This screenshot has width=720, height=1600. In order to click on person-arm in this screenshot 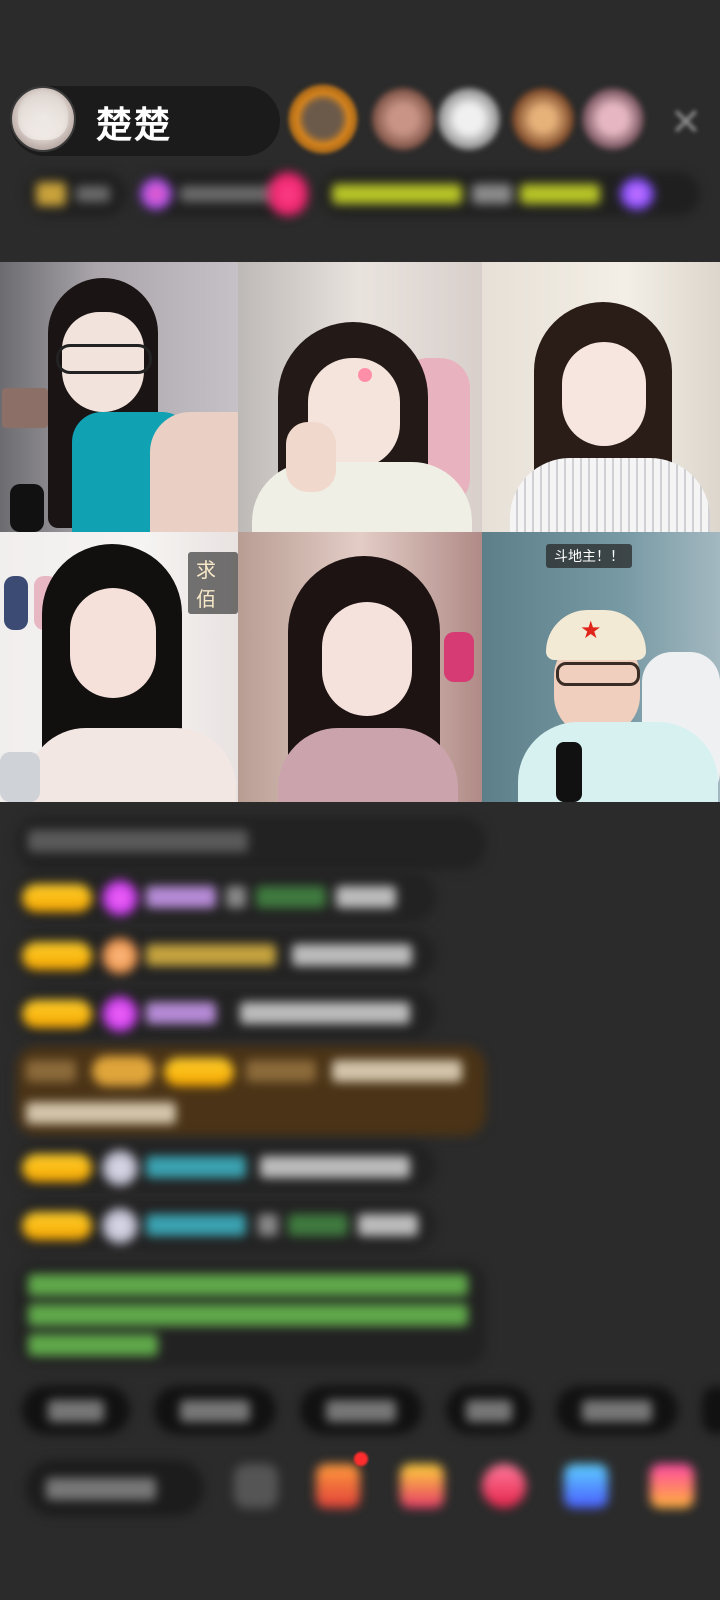, I will do `click(194, 472)`.